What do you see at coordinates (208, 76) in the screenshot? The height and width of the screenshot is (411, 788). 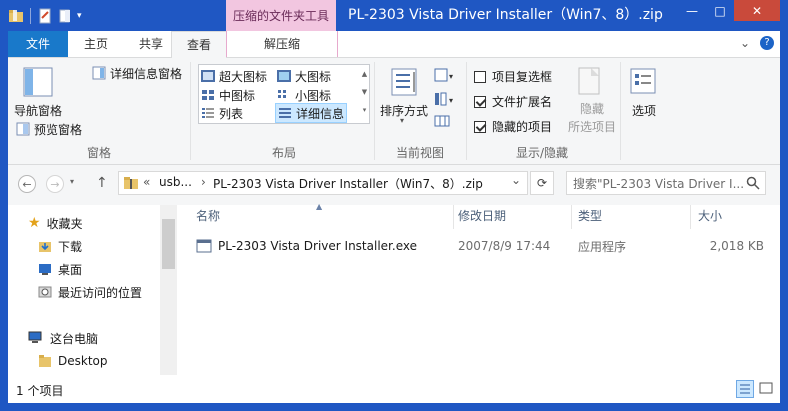 I see `extra-large-icons-icon` at bounding box center [208, 76].